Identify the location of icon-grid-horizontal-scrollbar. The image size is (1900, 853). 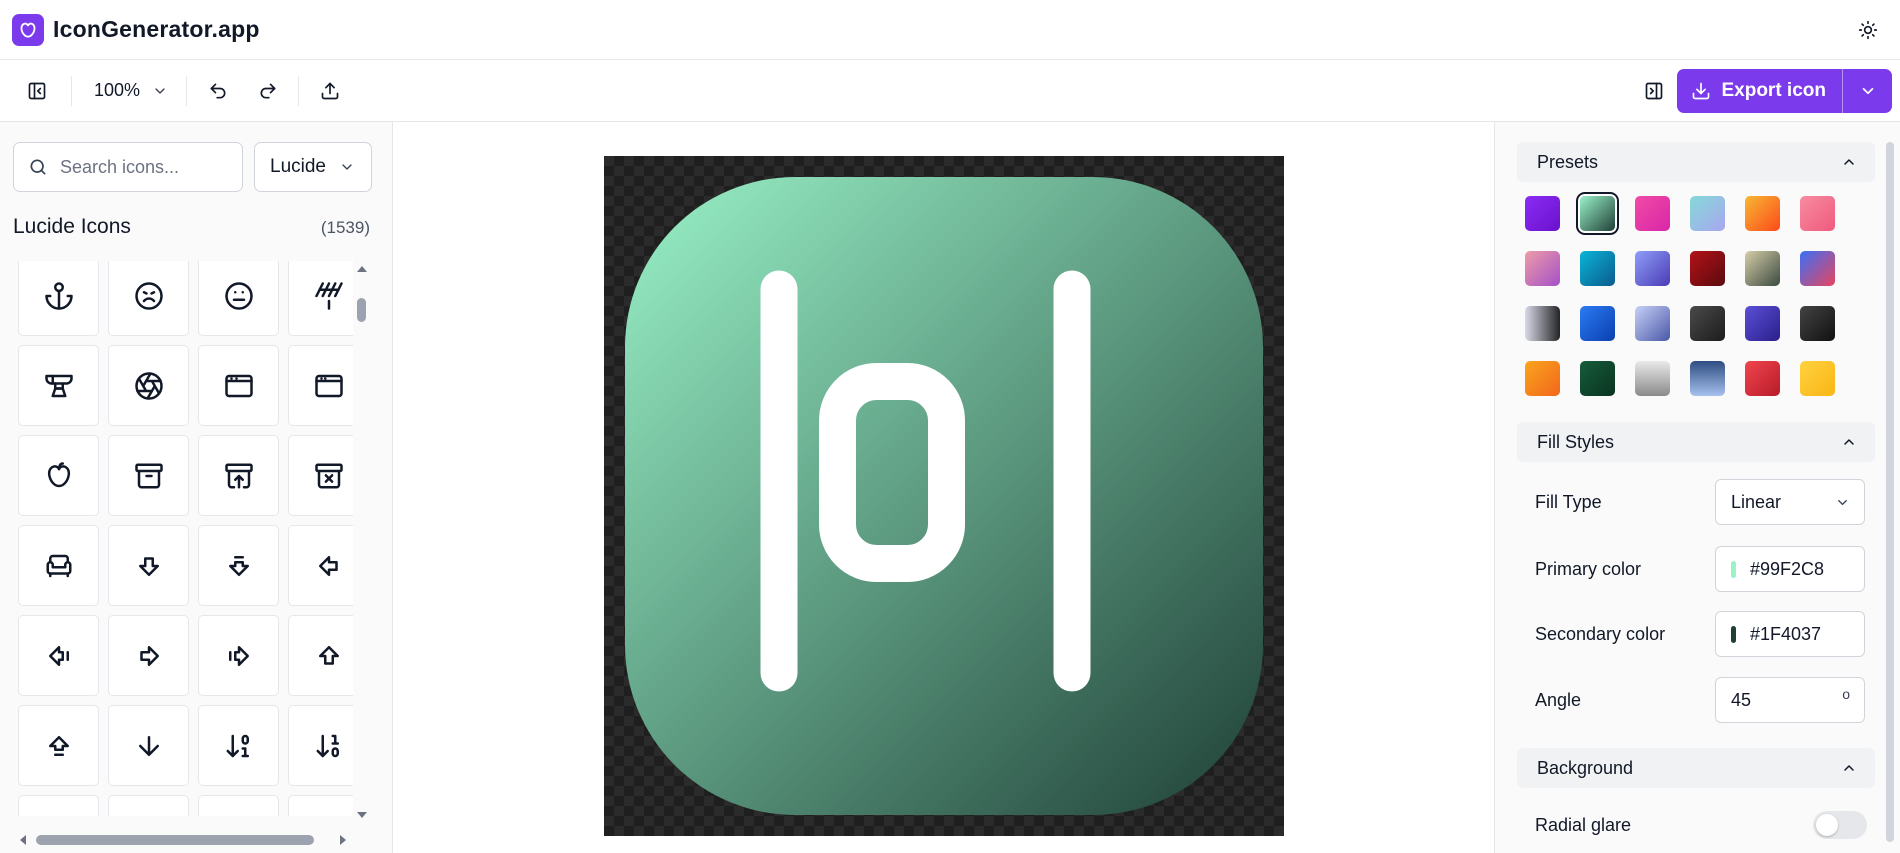
(185, 839).